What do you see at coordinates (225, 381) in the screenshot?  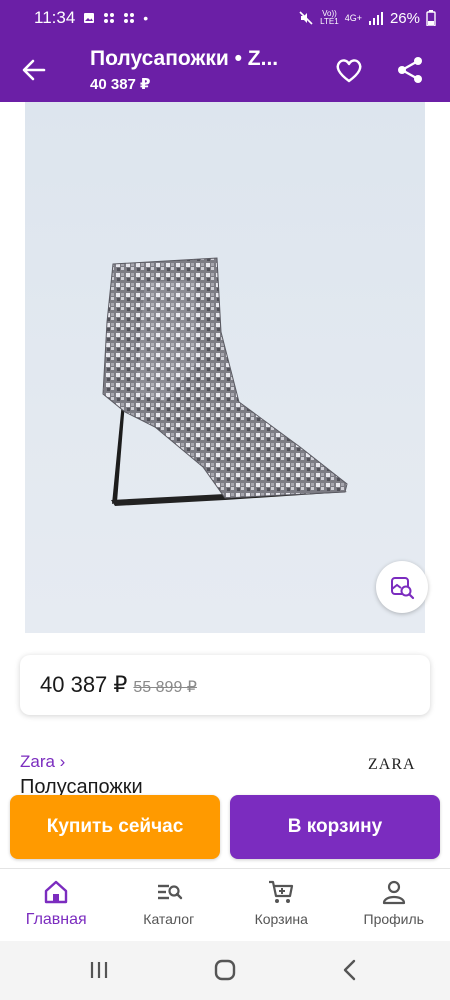 I see `ankle-boot-illustration` at bounding box center [225, 381].